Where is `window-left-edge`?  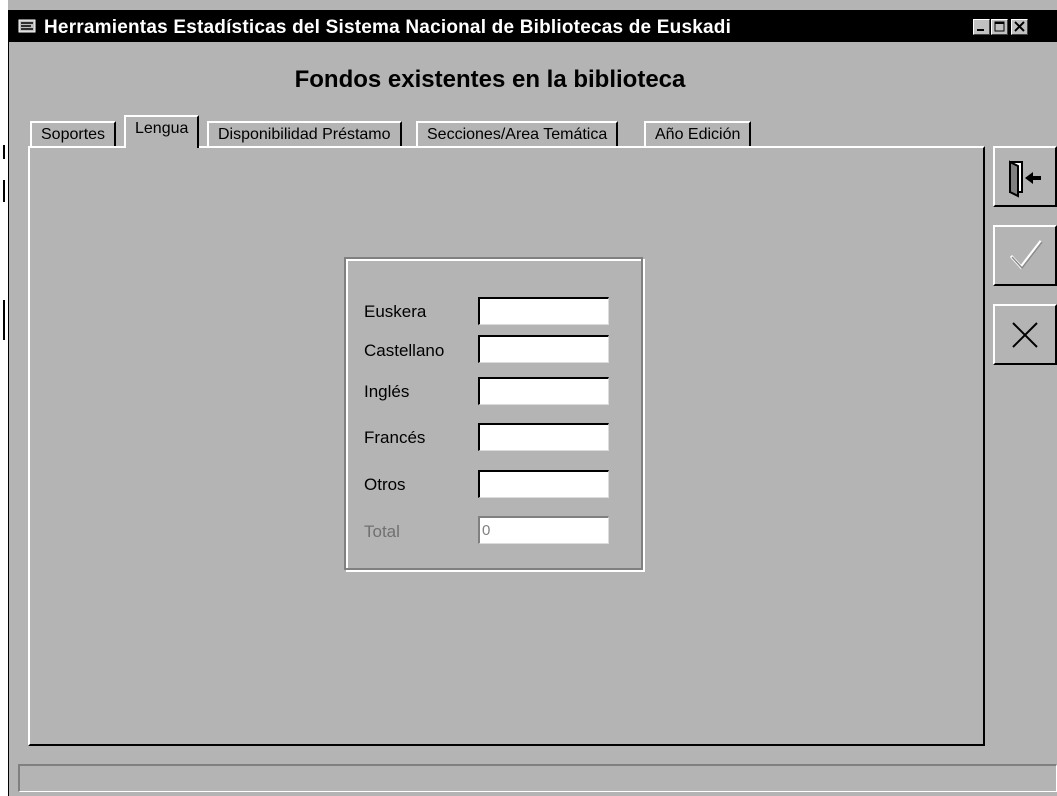
window-left-edge is located at coordinates (4, 398).